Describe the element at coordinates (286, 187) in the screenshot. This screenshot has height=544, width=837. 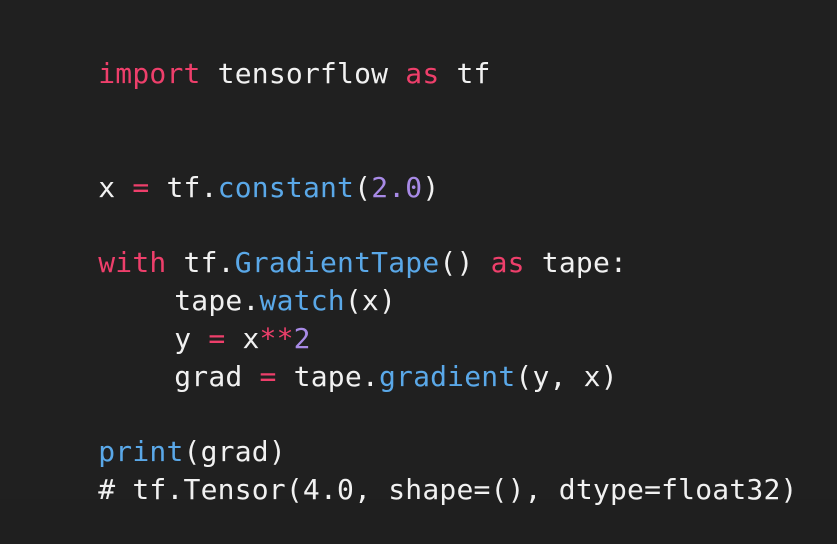
I see `function-constant: constant` at that location.